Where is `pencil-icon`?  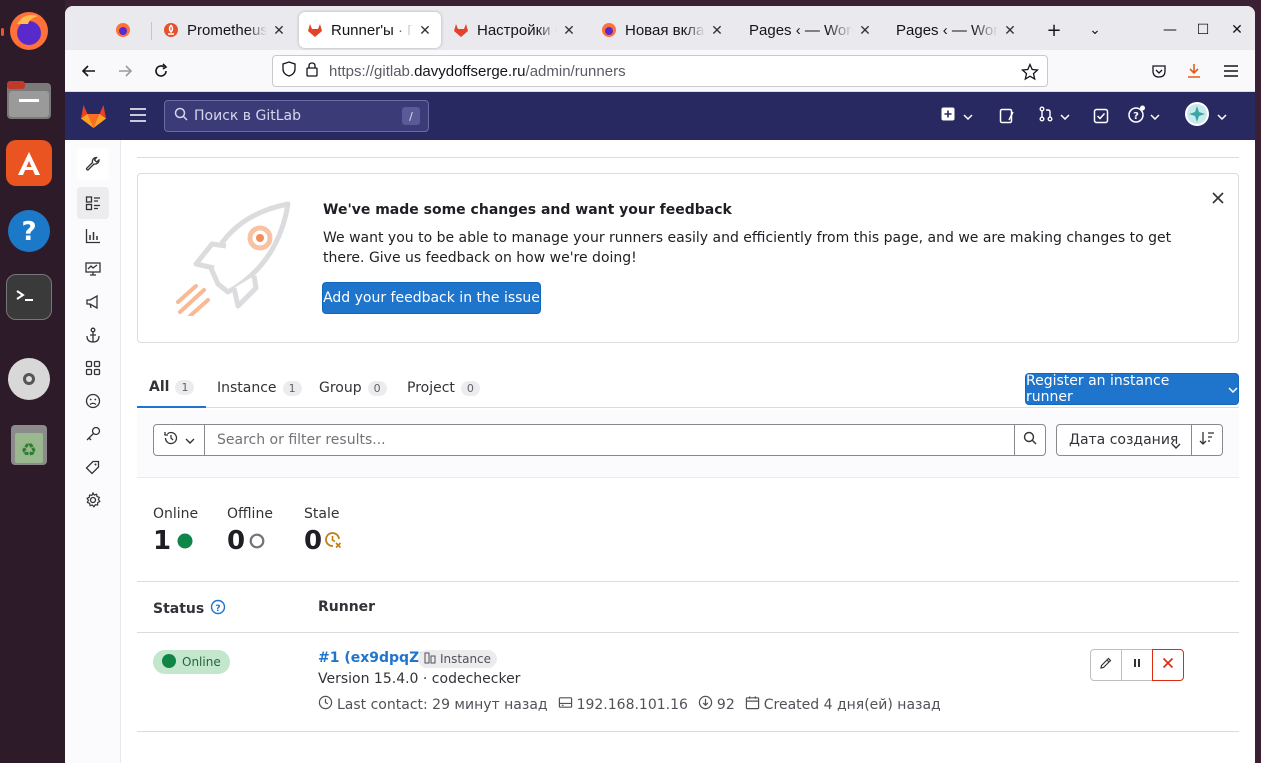
pencil-icon is located at coordinates (1106, 665).